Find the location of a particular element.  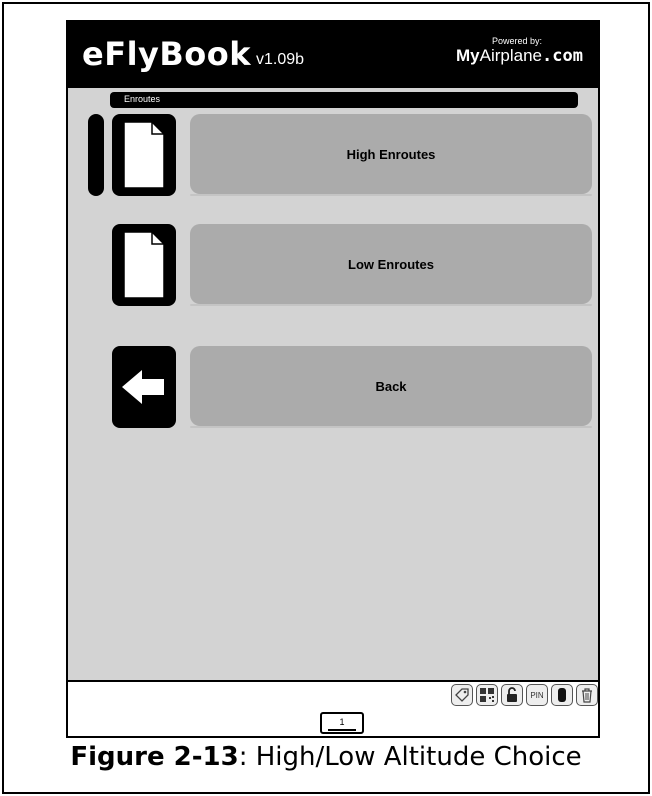

app-version: v1.09b is located at coordinates (280, 59).